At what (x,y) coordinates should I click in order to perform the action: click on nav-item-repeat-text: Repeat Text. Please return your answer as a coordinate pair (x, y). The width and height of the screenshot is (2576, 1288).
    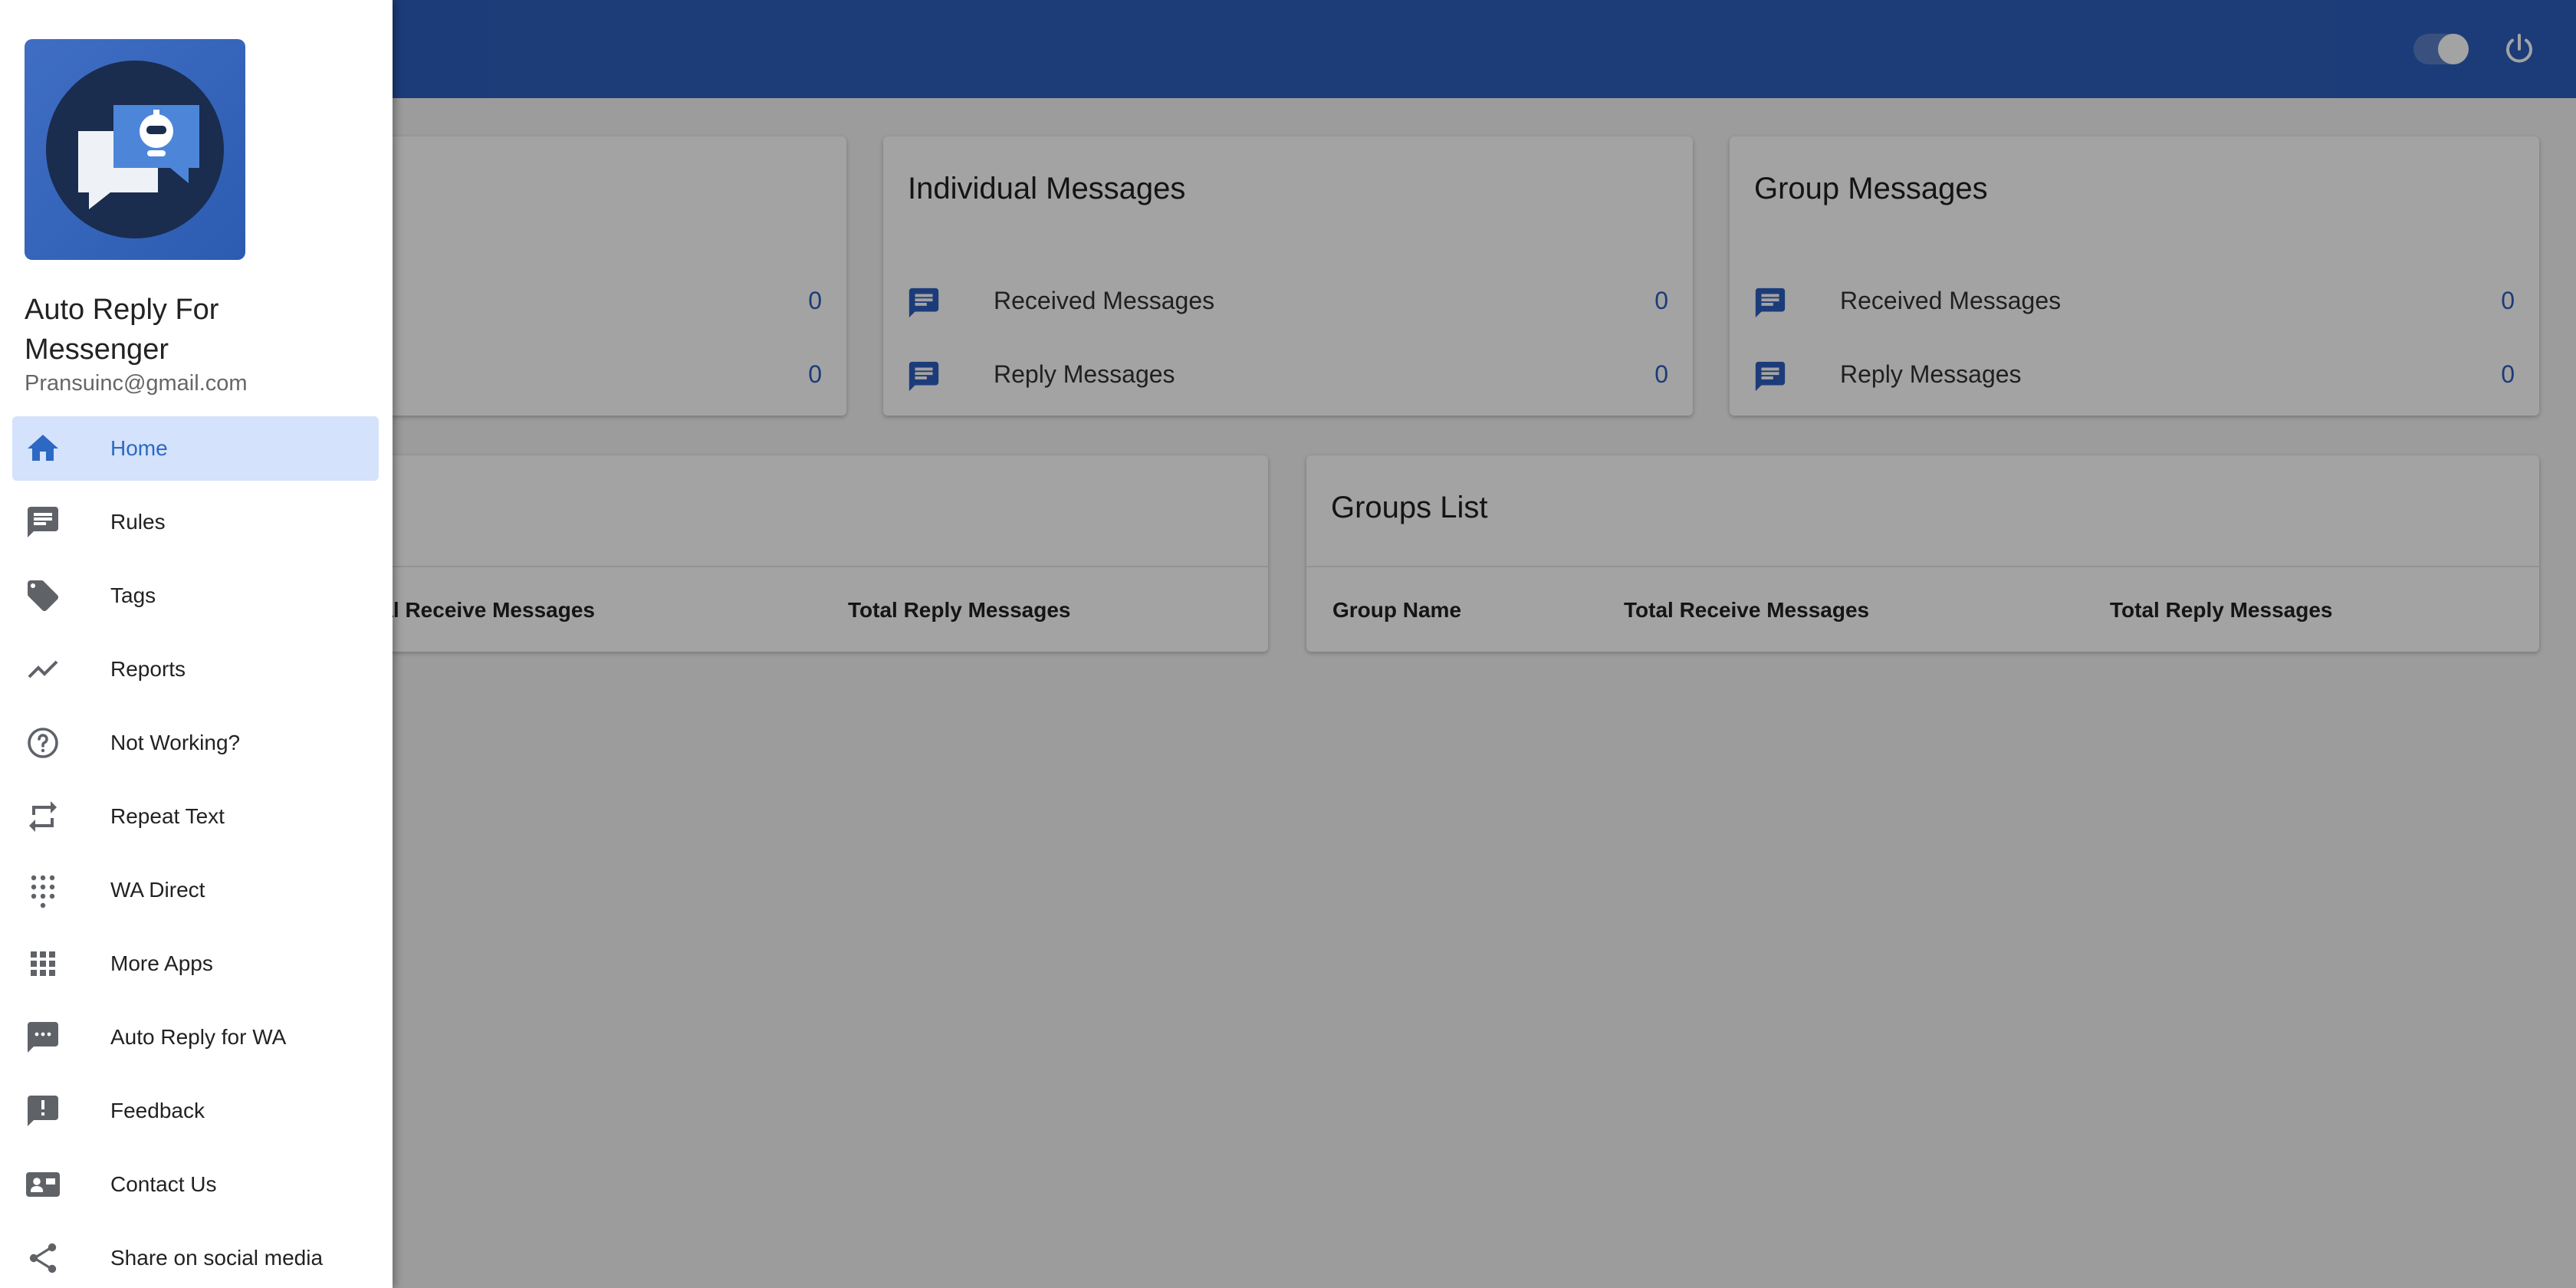
    Looking at the image, I should click on (195, 816).